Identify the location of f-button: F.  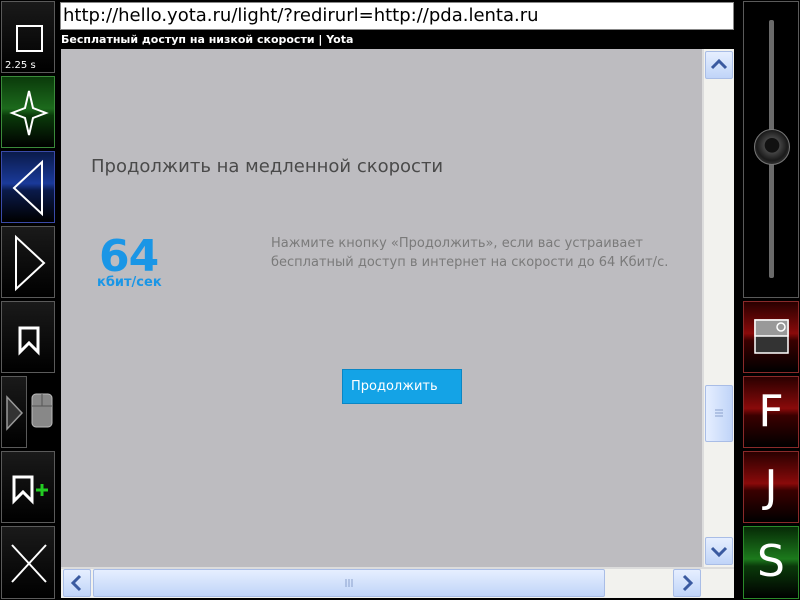
(771, 412).